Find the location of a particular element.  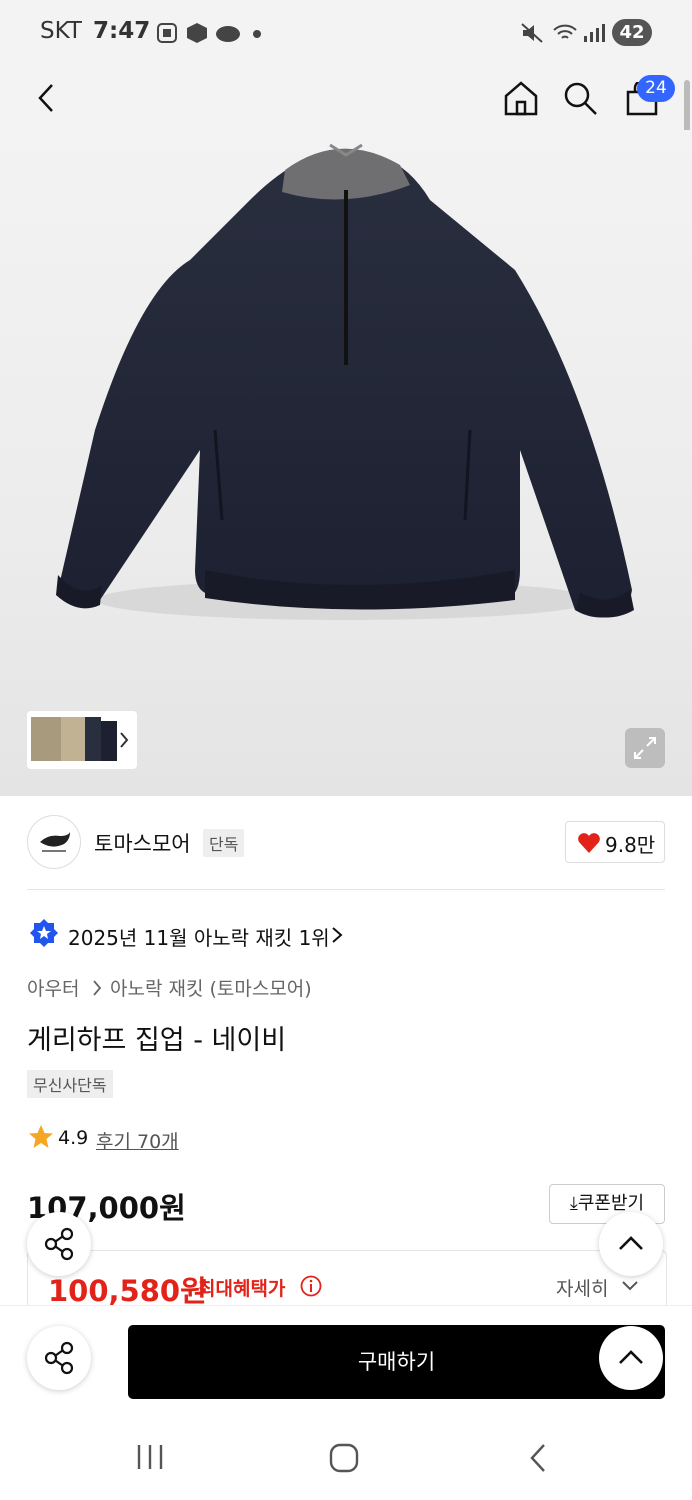

breadcrumb-chevron-icon is located at coordinates (97, 988).